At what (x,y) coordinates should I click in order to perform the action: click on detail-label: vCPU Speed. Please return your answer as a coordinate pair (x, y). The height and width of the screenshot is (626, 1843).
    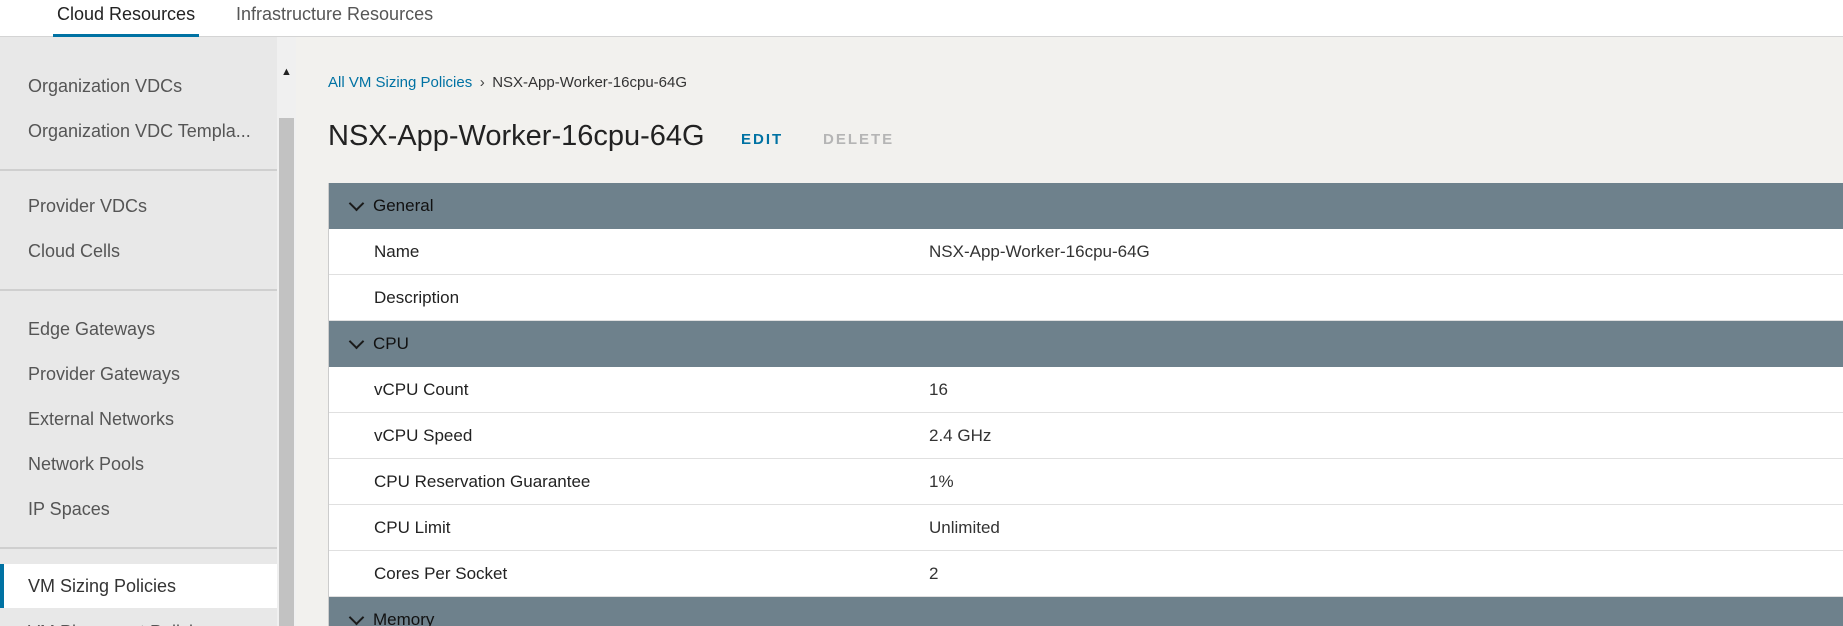
    Looking at the image, I should click on (423, 435).